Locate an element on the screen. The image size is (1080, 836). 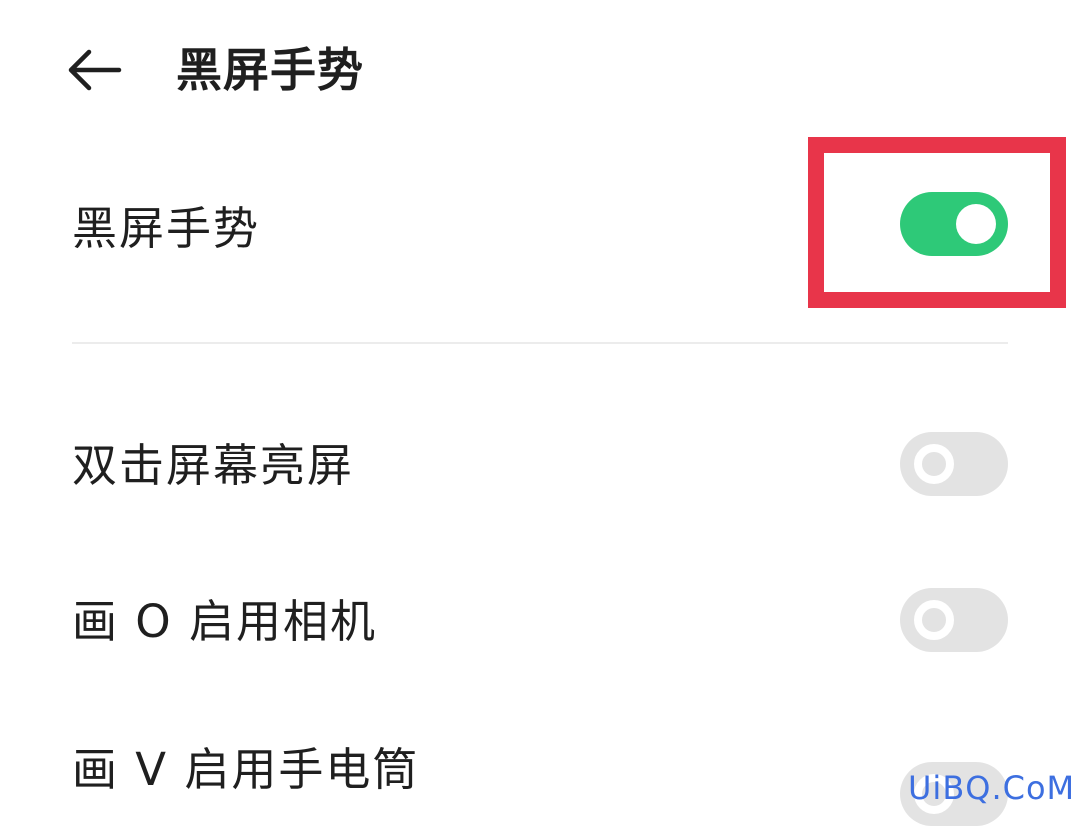
row-label: 画 V 启用手电筒 is located at coordinates (246, 769).